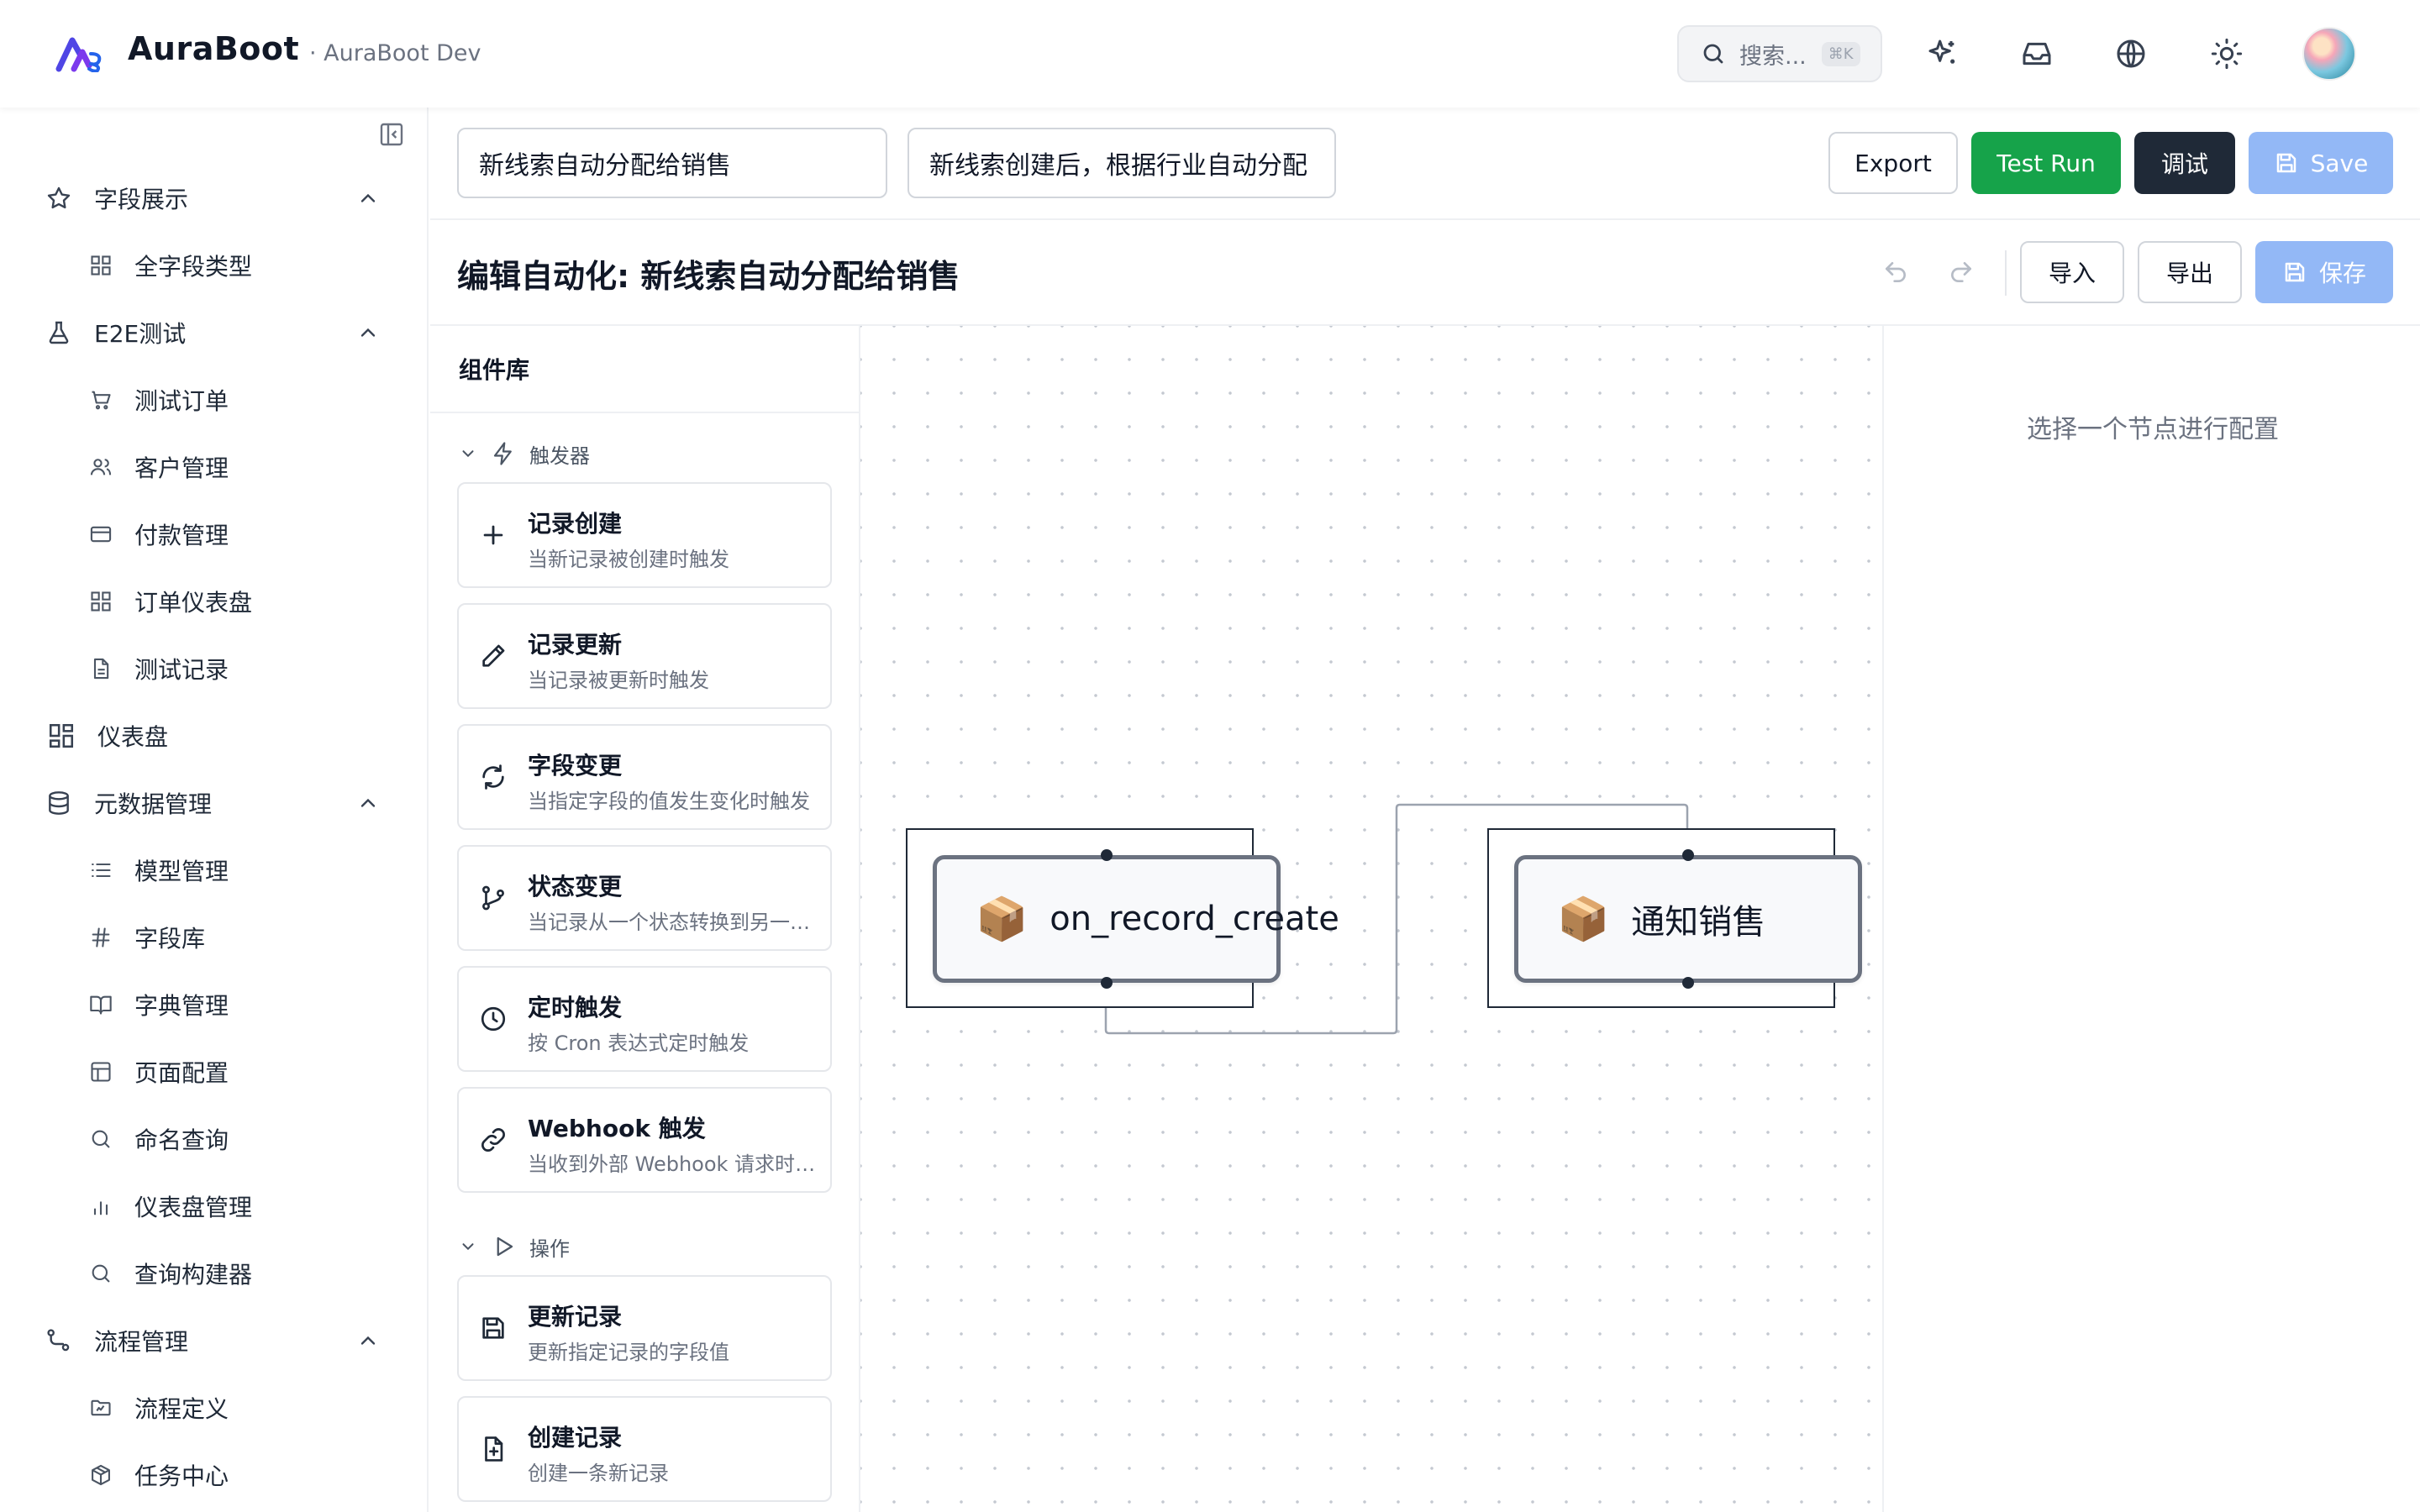 The height and width of the screenshot is (1512, 2420). Describe the element at coordinates (181, 871) in the screenshot. I see `sidebar-item-label: 模型管理` at that location.